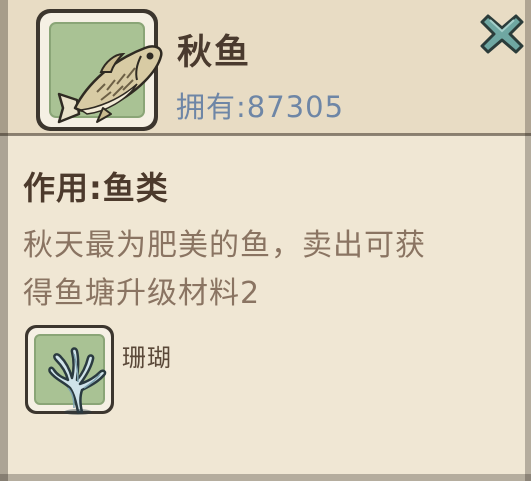 Image resolution: width=531 pixels, height=481 pixels. I want to click on item-icon-inner, so click(101, 70).